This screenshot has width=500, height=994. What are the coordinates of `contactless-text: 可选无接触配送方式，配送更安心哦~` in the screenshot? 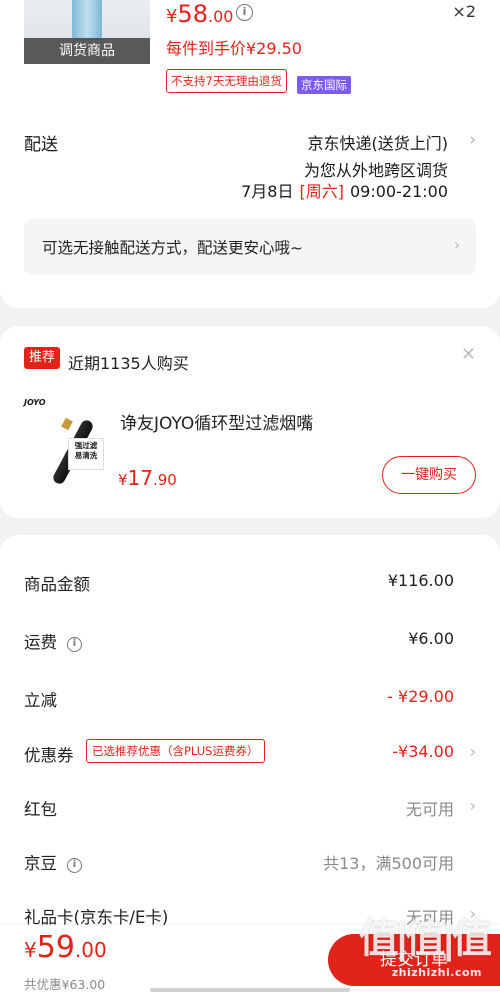 It's located at (172, 248).